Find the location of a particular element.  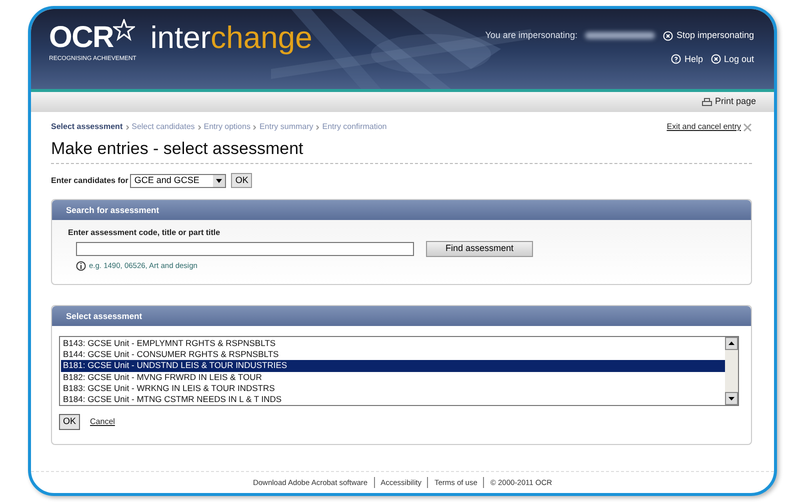

breadcrumb-step: Select assessment is located at coordinates (87, 127).